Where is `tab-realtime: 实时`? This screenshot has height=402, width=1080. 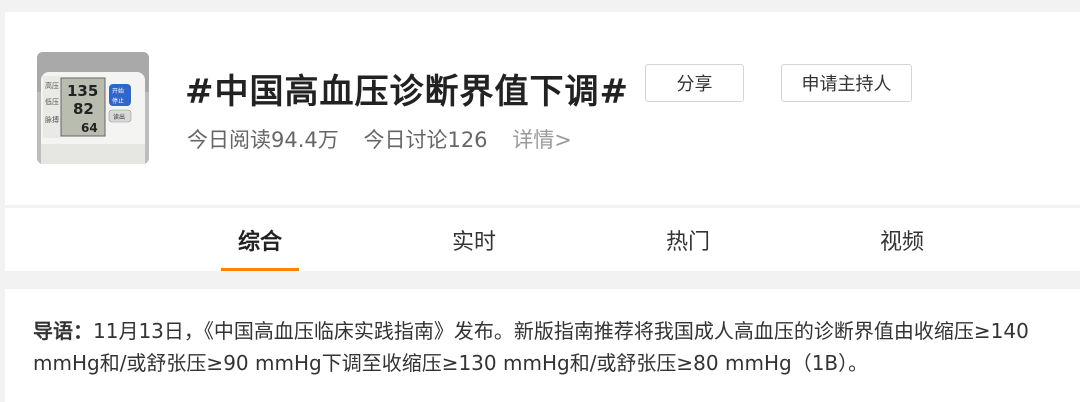 tab-realtime: 实时 is located at coordinates (474, 239).